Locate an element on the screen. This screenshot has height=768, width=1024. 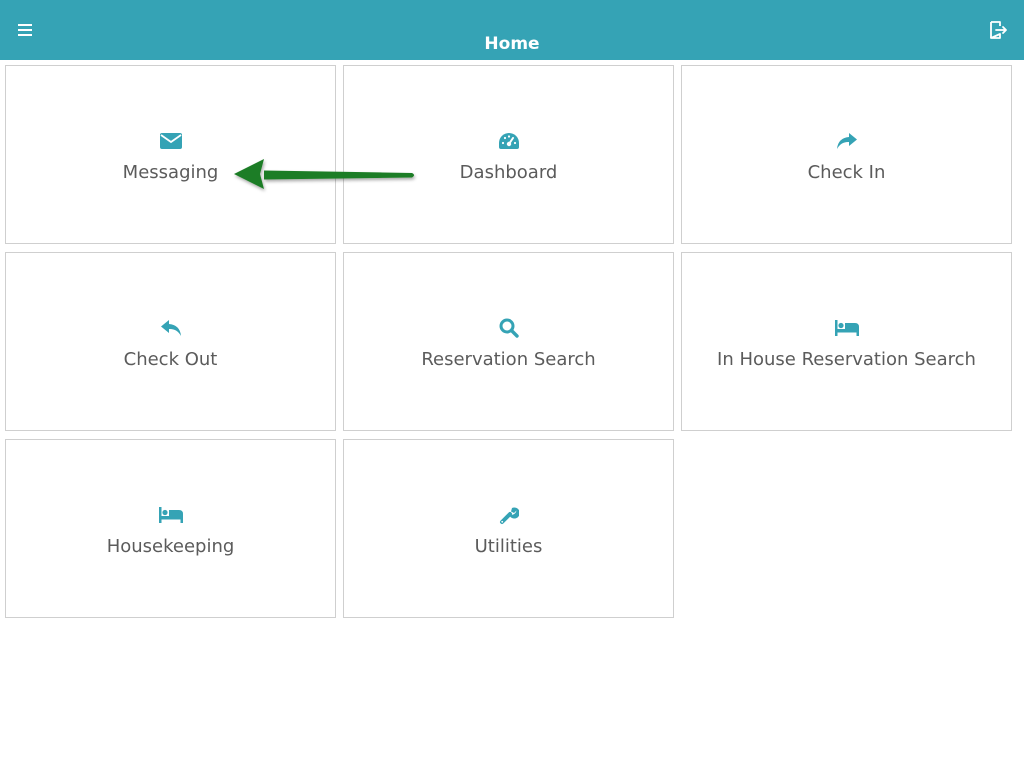
search-icon is located at coordinates (509, 328).